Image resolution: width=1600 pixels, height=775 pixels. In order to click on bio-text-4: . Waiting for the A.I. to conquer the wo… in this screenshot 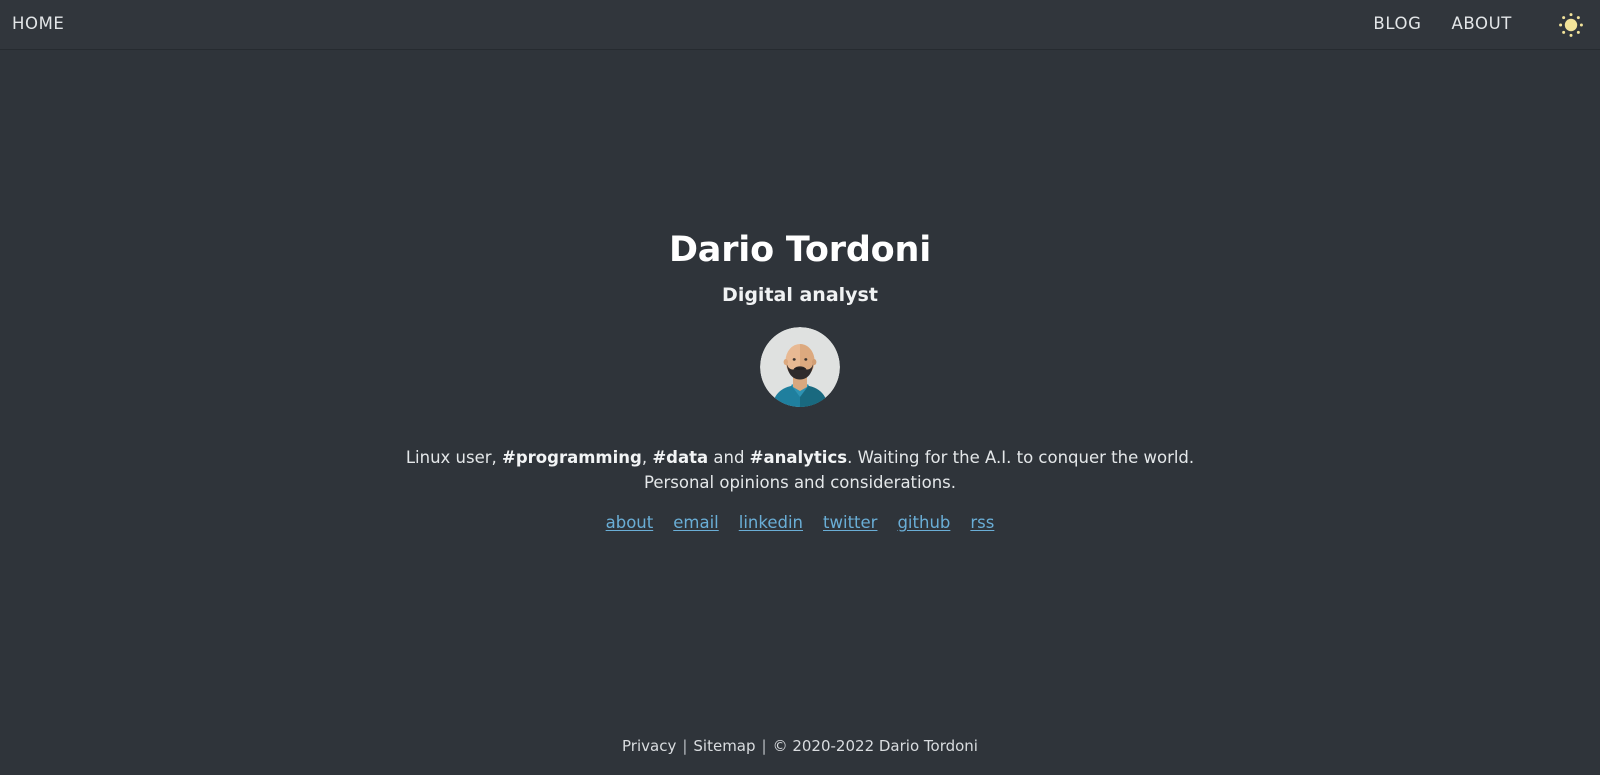, I will do `click(1021, 458)`.